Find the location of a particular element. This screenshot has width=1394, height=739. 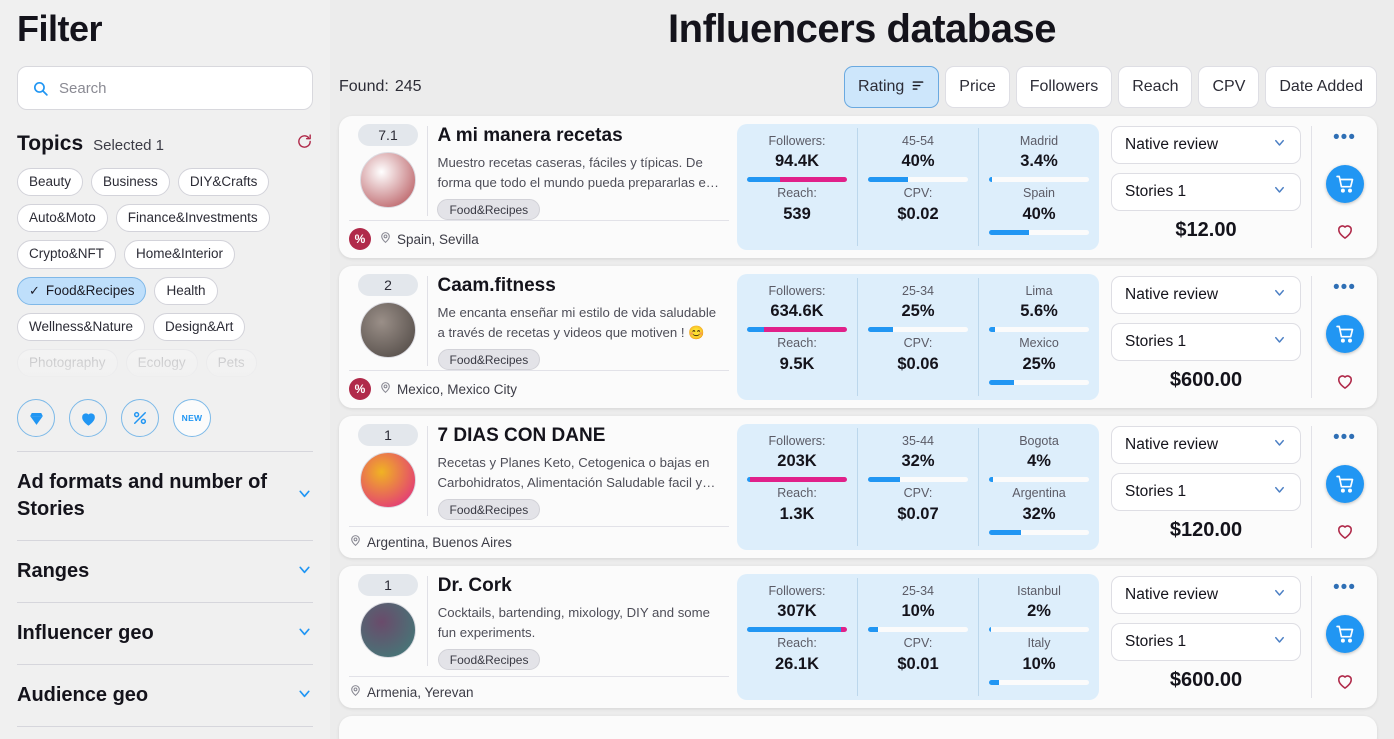

sort-button-label: Date Added is located at coordinates (1321, 86).